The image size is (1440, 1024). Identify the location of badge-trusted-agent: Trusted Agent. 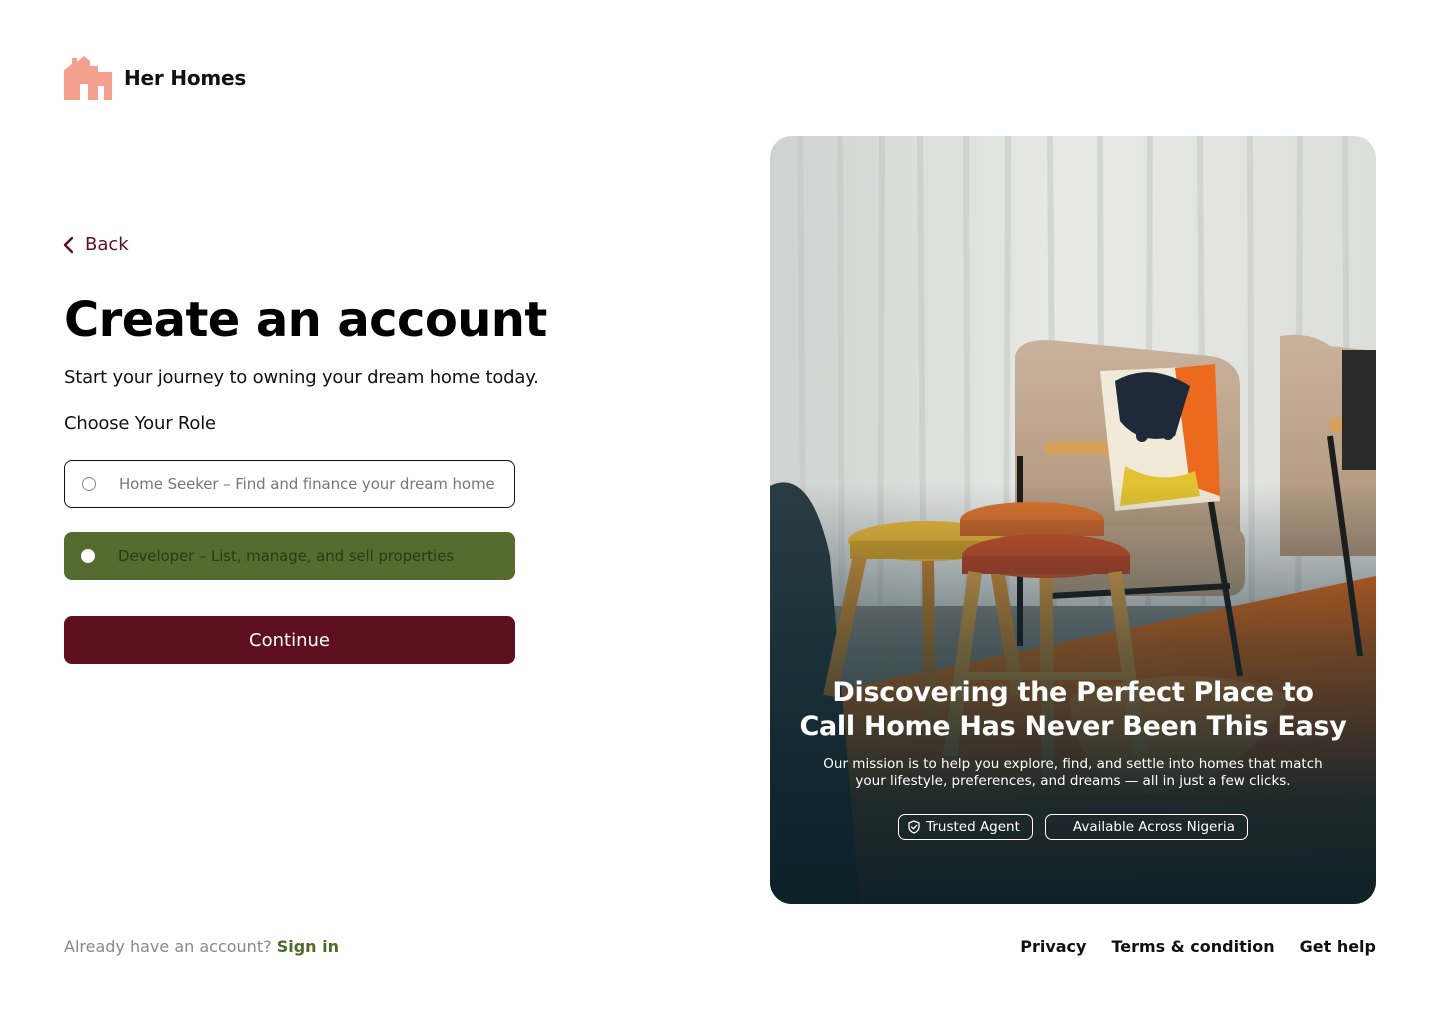
(965, 827).